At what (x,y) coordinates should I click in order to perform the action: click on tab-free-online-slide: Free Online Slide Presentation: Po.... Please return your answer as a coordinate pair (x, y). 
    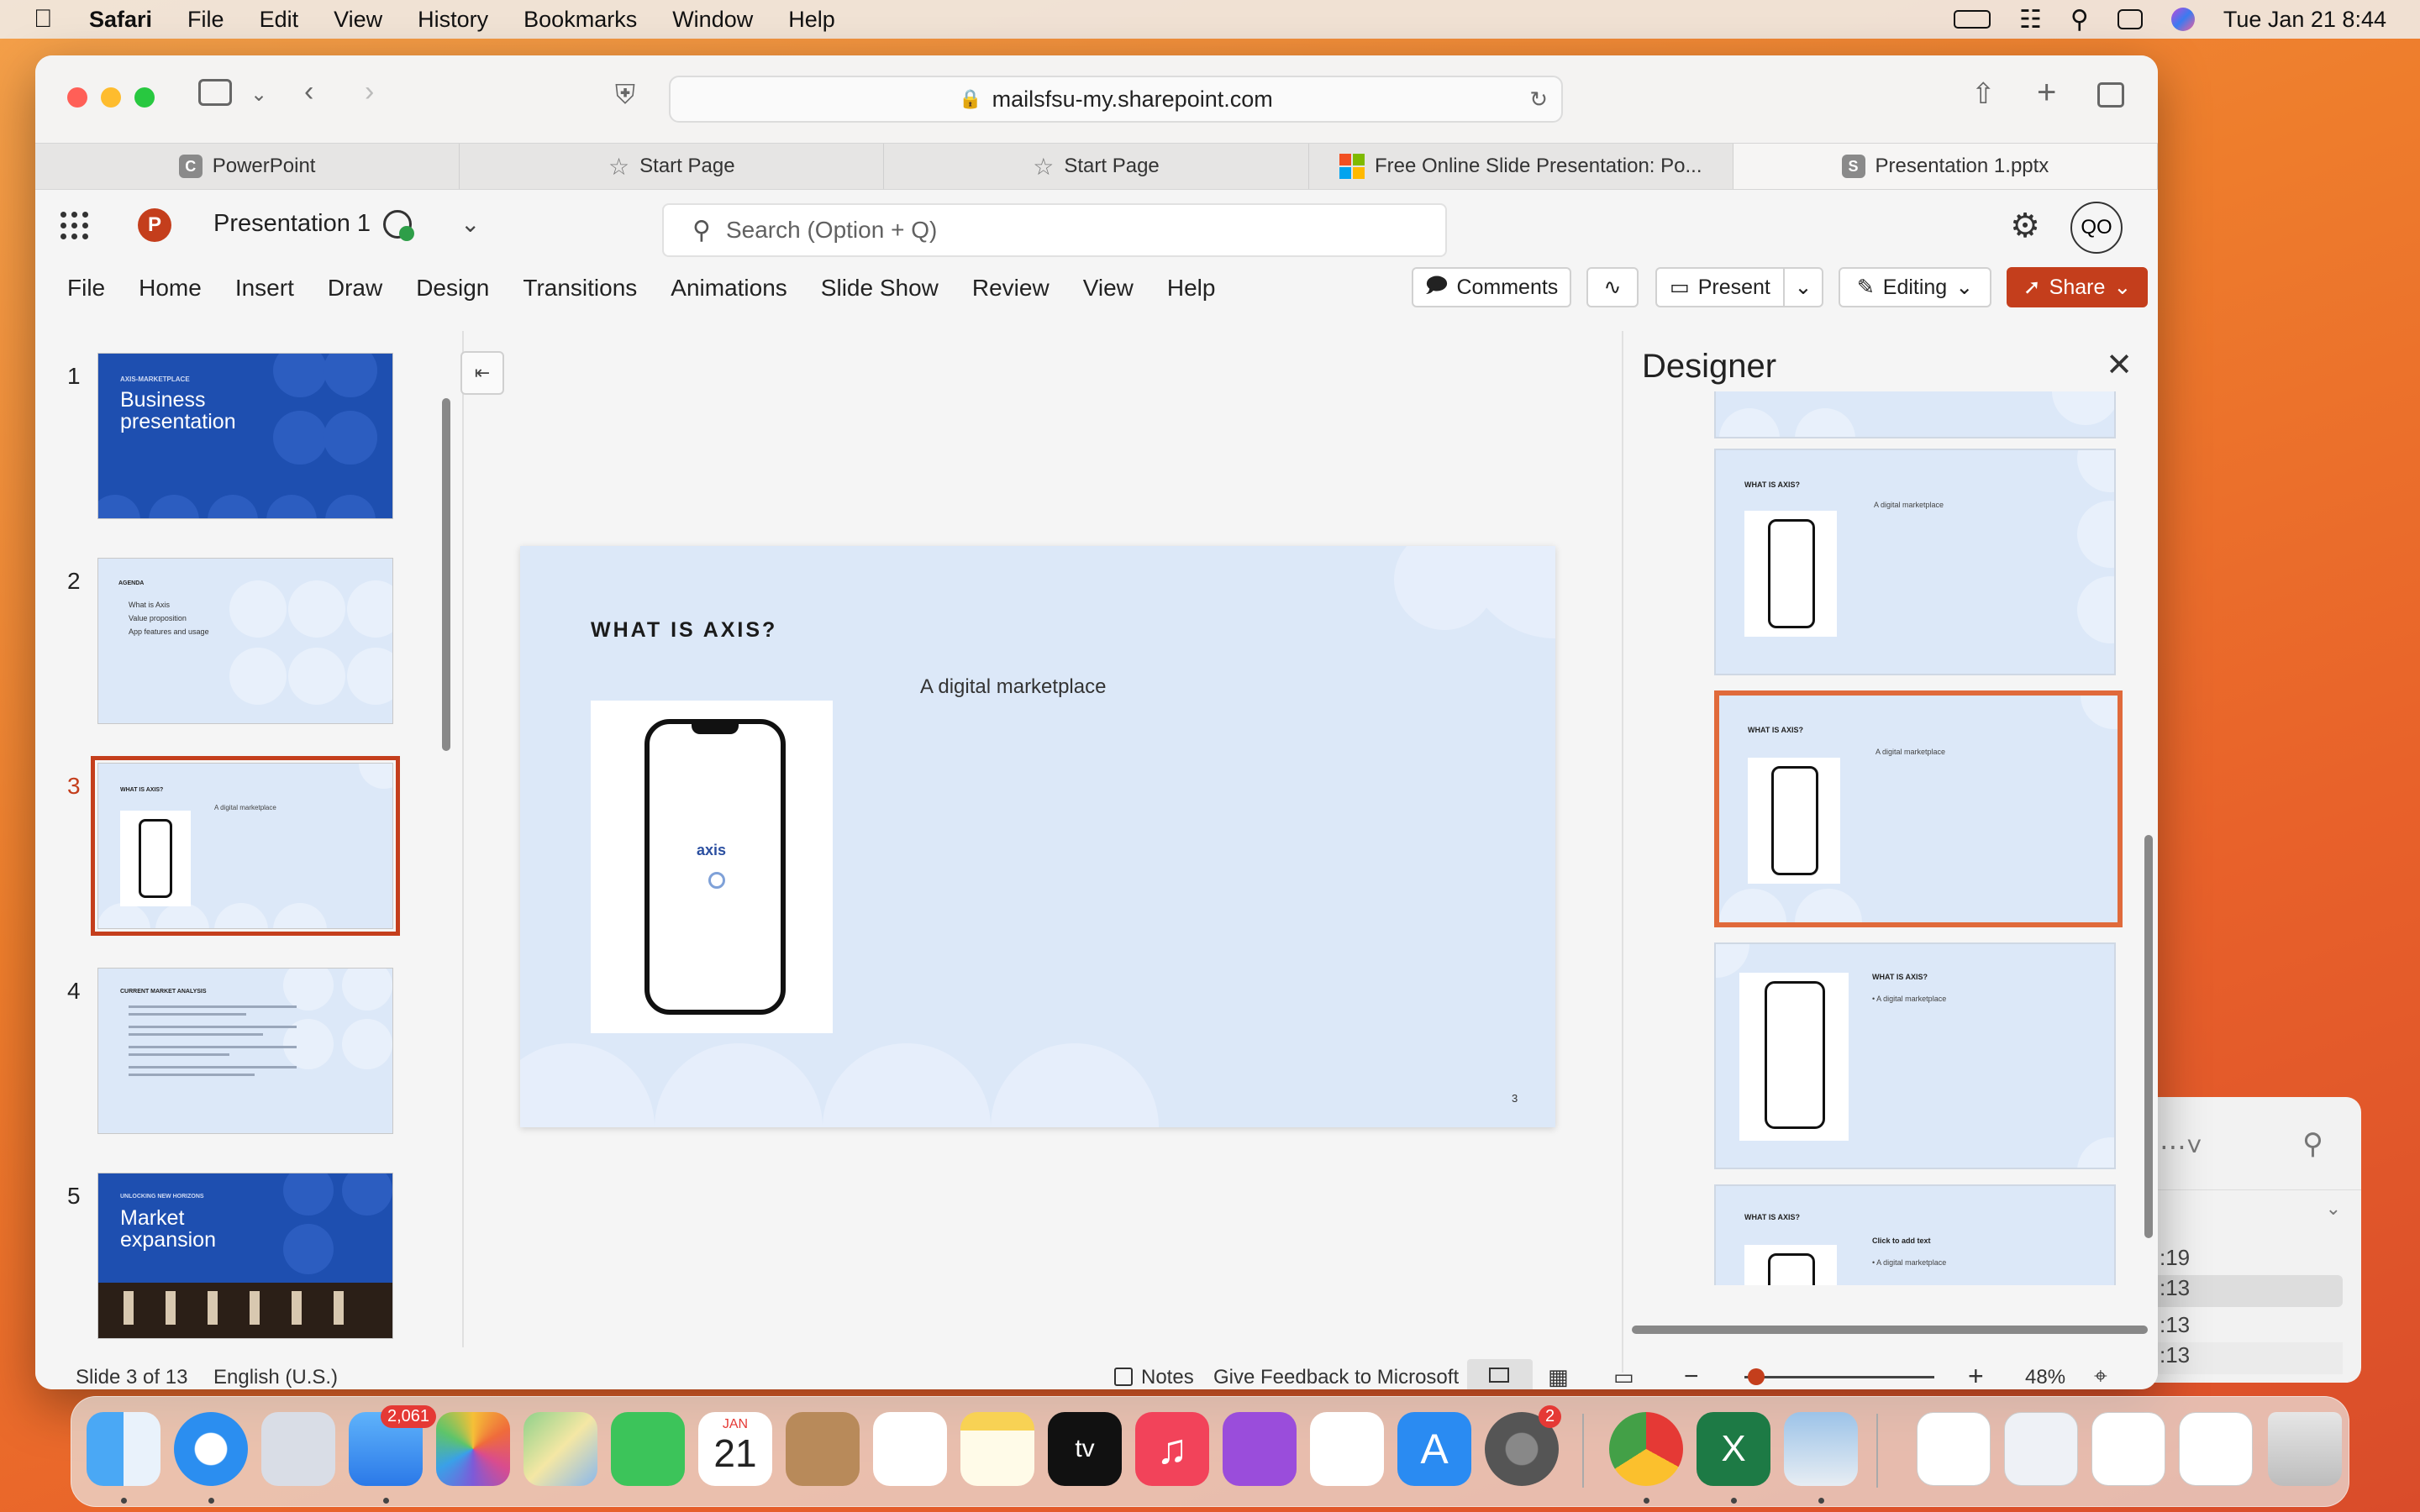
    Looking at the image, I should click on (1521, 166).